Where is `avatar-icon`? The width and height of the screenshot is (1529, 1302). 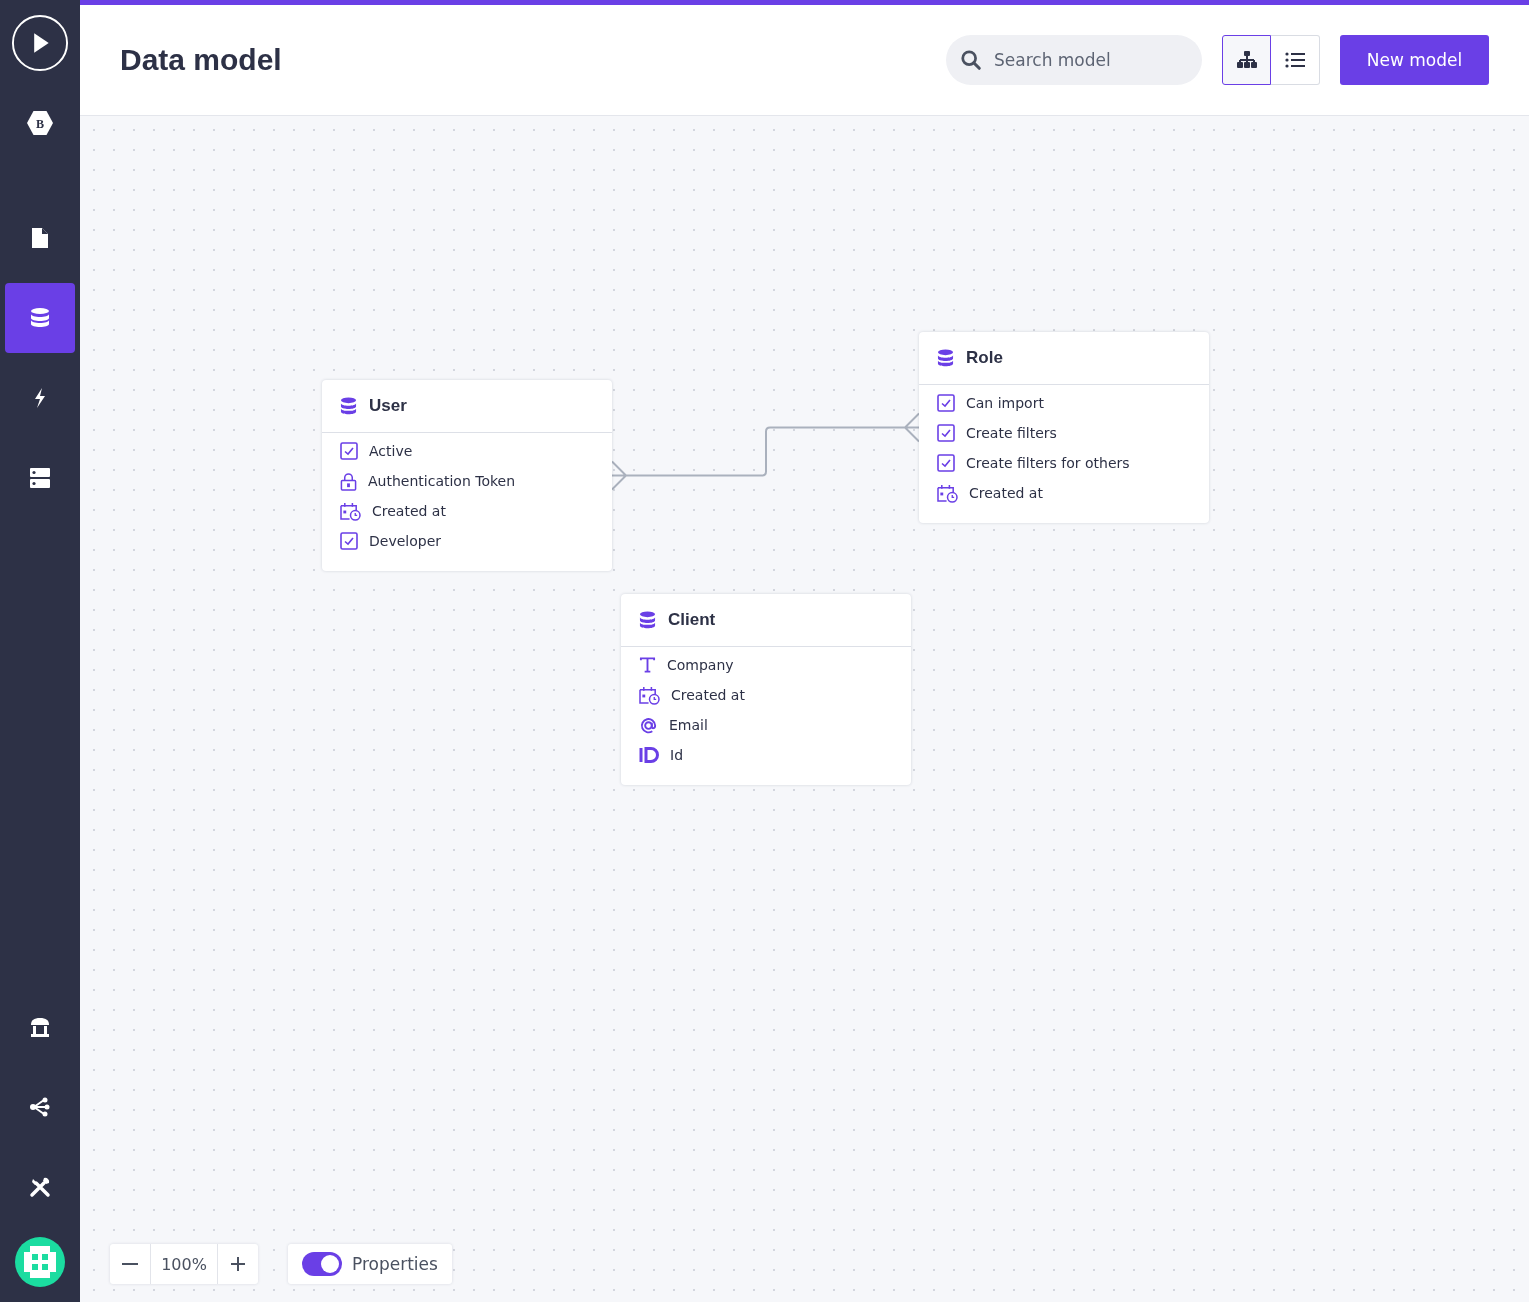 avatar-icon is located at coordinates (40, 1262).